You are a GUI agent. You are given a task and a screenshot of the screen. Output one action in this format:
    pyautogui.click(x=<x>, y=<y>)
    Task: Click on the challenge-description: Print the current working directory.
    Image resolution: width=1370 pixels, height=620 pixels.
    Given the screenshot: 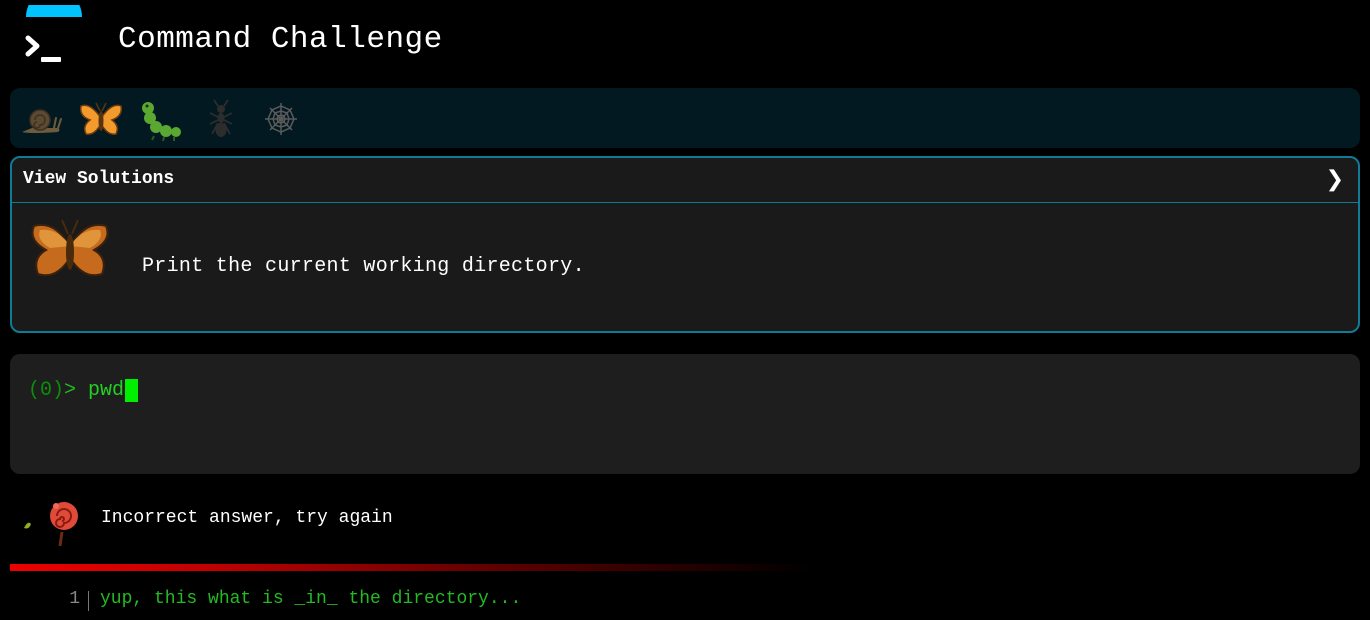 What is the action you would take?
    pyautogui.click(x=363, y=266)
    